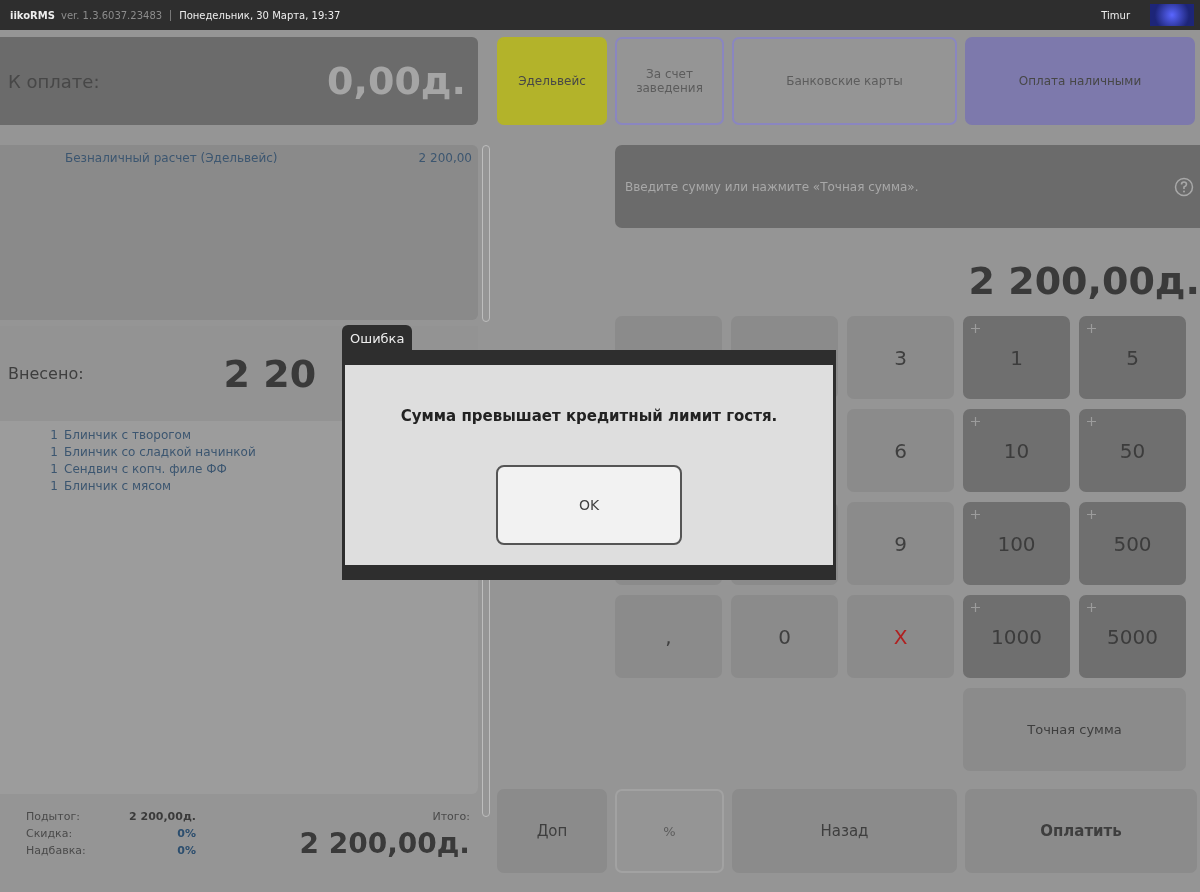 Image resolution: width=1200 pixels, height=892 pixels. I want to click on payment-method-button: Эдельвейс, so click(552, 81).